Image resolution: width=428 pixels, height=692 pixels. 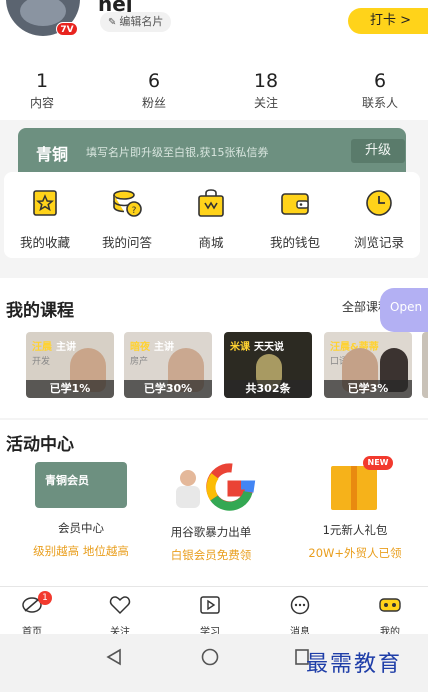 I want to click on profile-header: 7V hej ✎ 编辑名片 打卡 >, so click(x=214, y=29).